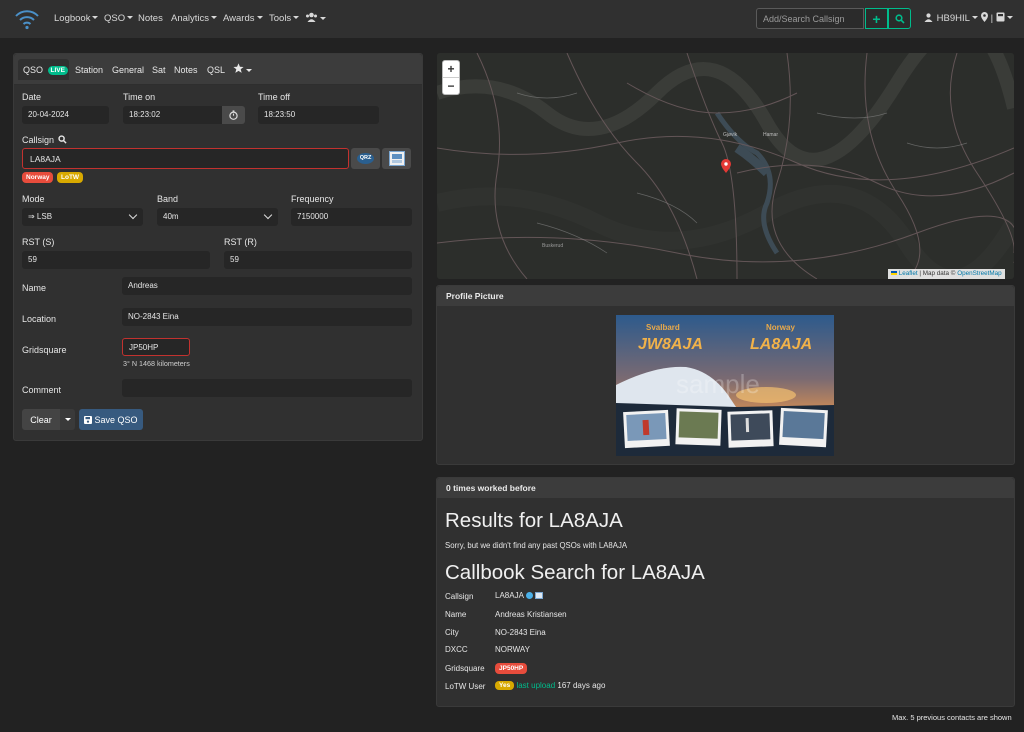 Image resolution: width=1024 pixels, height=732 pixels. Describe the element at coordinates (89, 70) in the screenshot. I see `tab-station: Station` at that location.